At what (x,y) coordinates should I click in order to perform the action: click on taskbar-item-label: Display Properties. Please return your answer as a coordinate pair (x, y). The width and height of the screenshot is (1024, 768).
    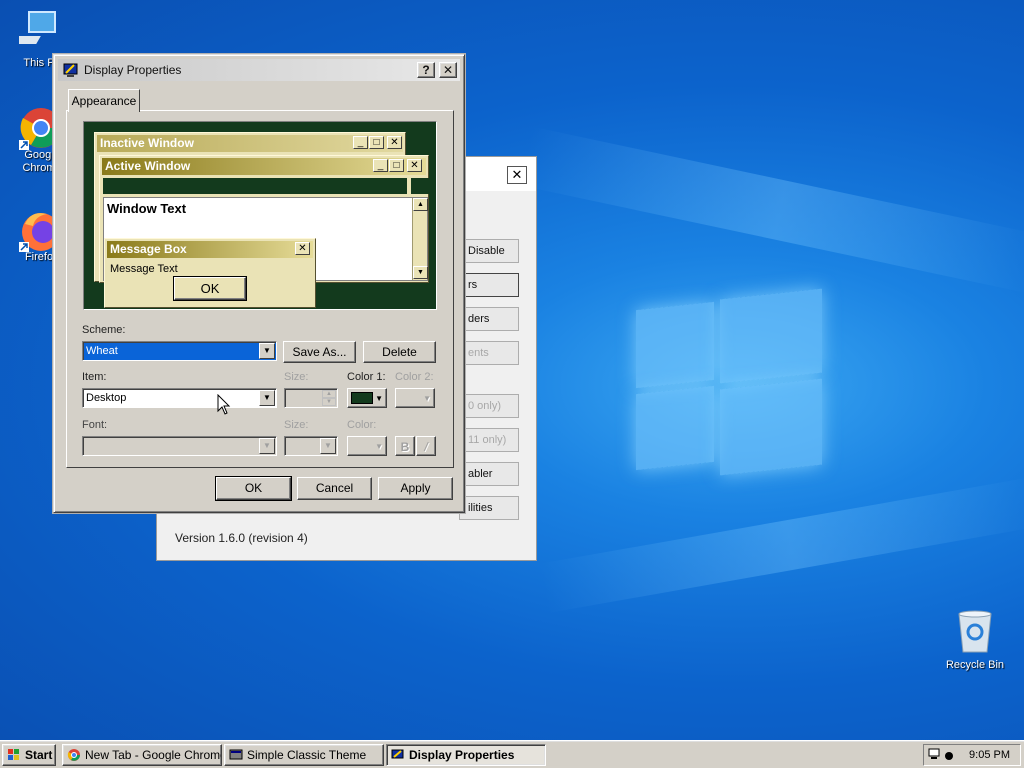
    Looking at the image, I should click on (462, 755).